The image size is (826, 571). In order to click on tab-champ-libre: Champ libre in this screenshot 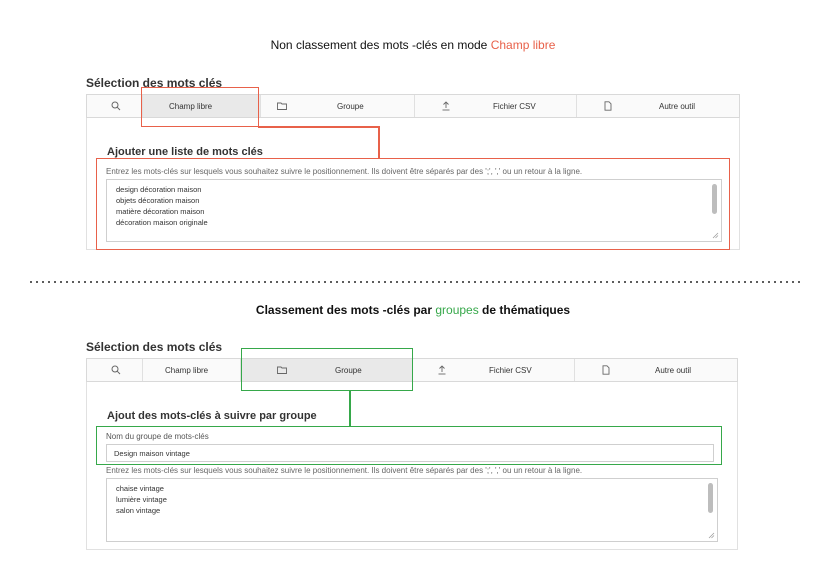, I will do `click(192, 370)`.